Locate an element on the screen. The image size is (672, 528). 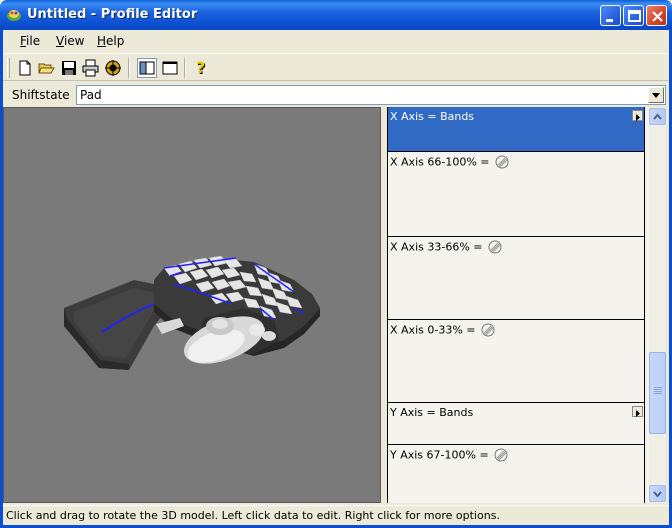
menu-help: Help is located at coordinates (110, 41).